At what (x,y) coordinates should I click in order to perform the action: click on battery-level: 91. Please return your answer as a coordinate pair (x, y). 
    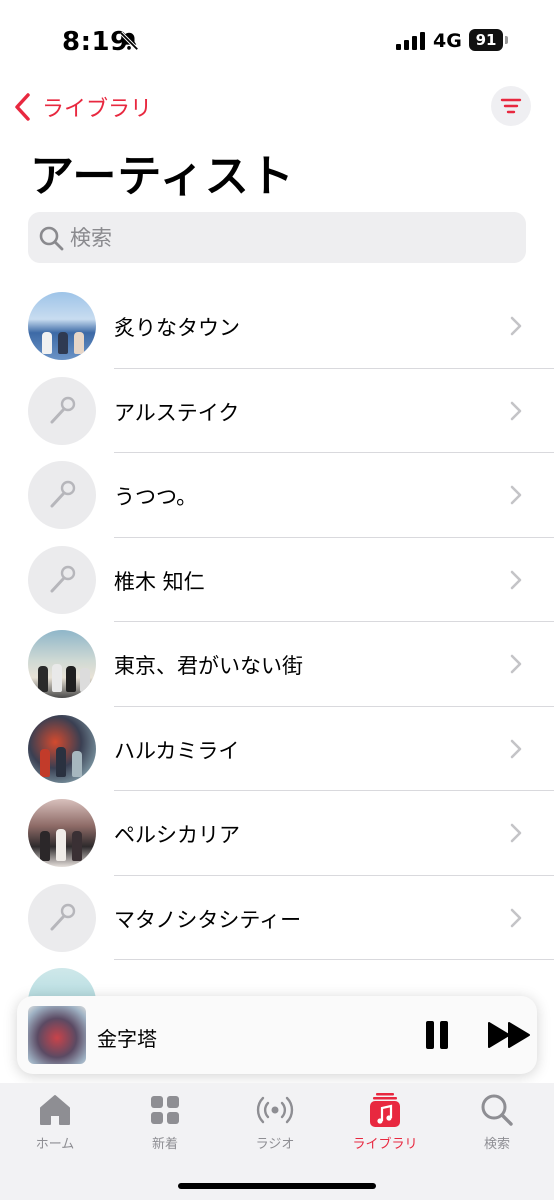
    Looking at the image, I should click on (486, 40).